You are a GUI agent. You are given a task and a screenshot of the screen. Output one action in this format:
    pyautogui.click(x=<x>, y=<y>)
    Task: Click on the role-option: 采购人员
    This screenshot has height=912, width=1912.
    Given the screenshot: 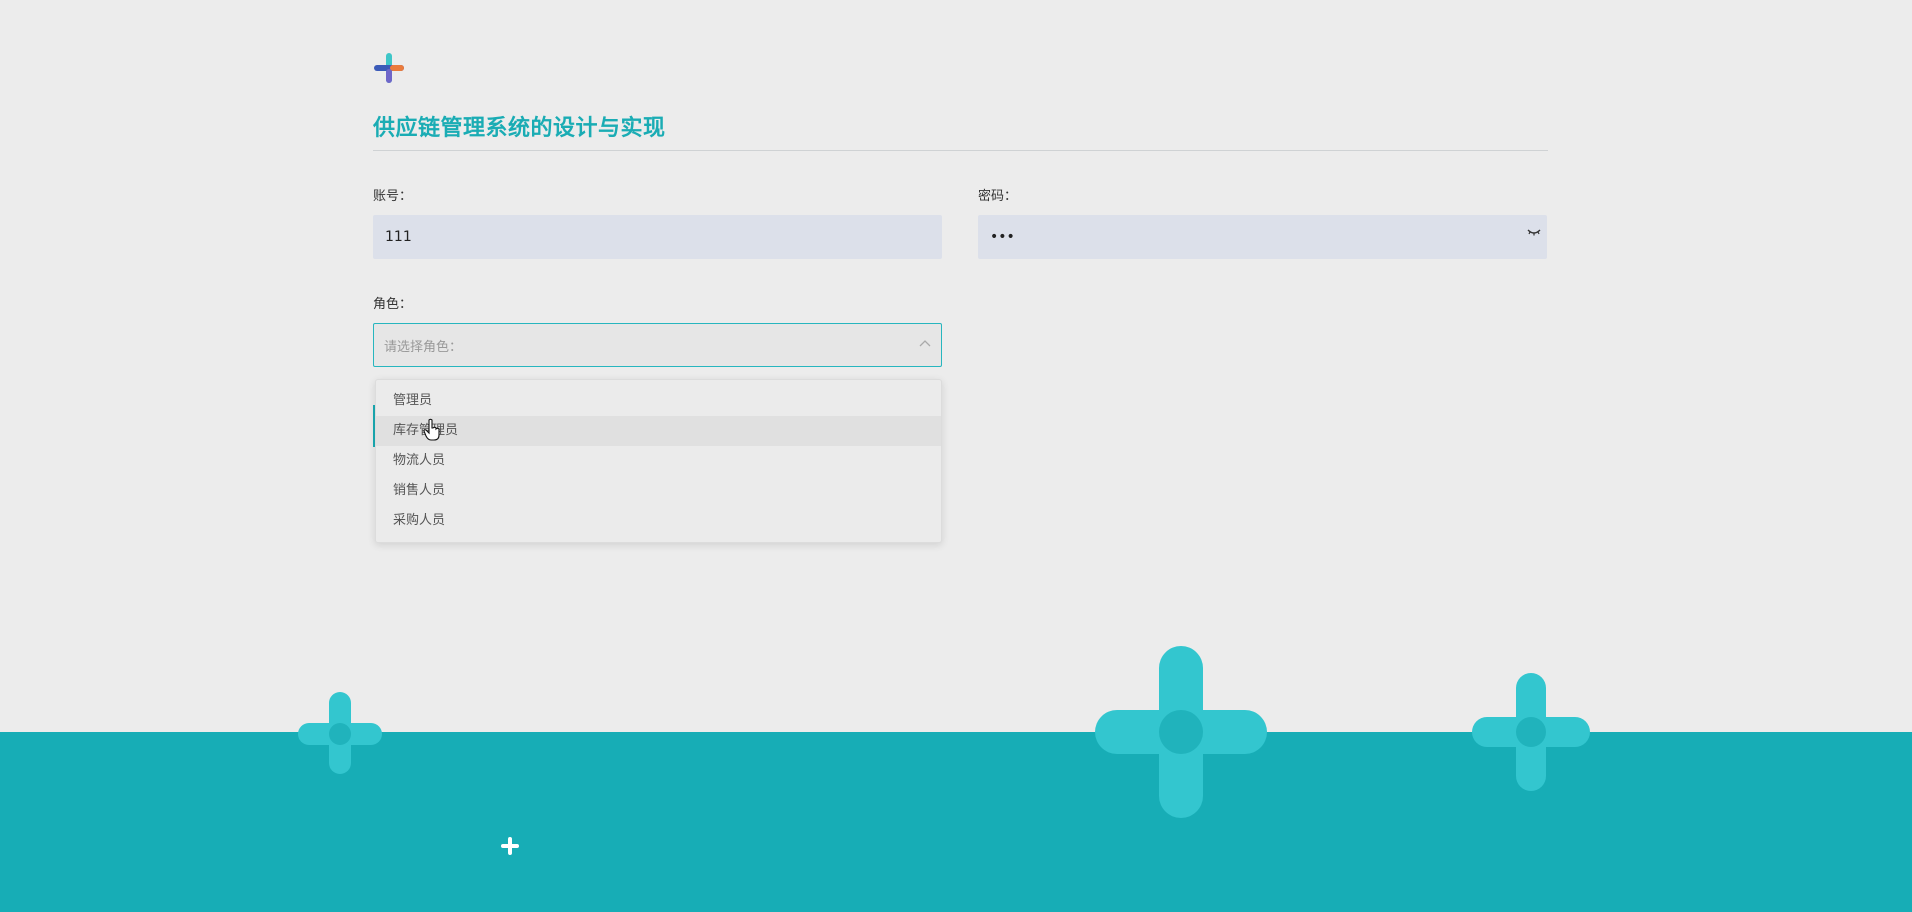 What is the action you would take?
    pyautogui.click(x=658, y=521)
    